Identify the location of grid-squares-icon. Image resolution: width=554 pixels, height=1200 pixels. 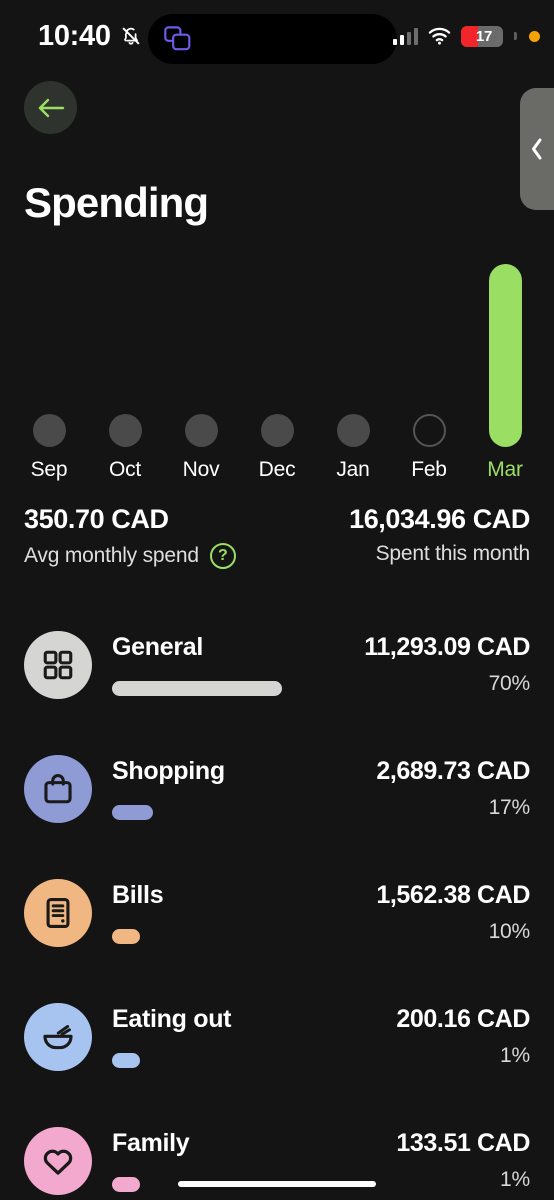
(58, 665).